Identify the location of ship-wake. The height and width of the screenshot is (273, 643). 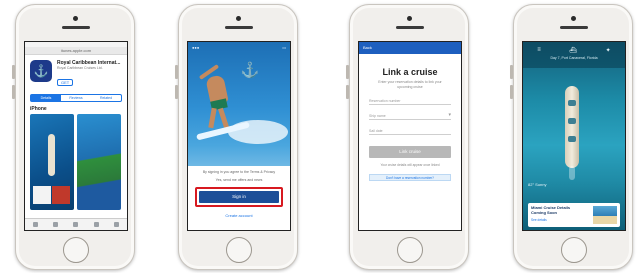
(572, 173).